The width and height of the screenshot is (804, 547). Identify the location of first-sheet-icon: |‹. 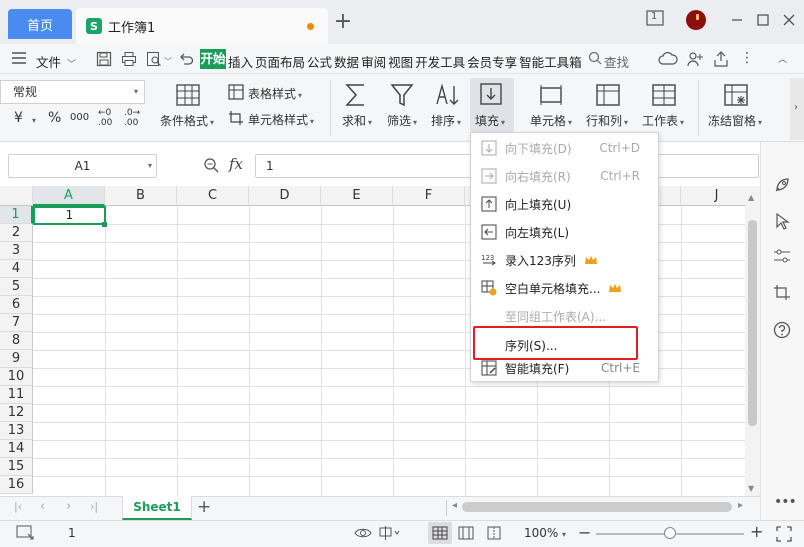
(18, 506).